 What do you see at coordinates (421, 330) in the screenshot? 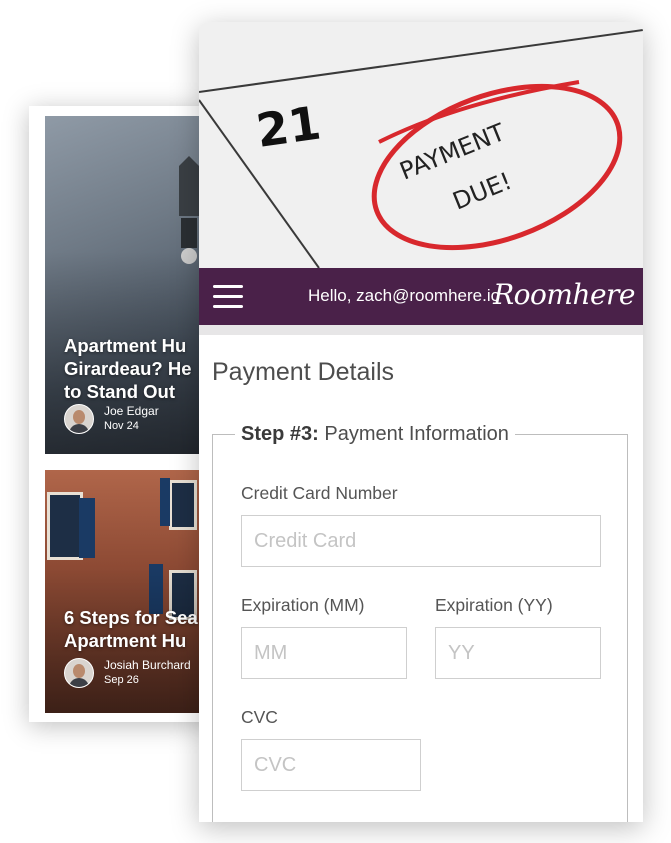
I see `nav-divider` at bounding box center [421, 330].